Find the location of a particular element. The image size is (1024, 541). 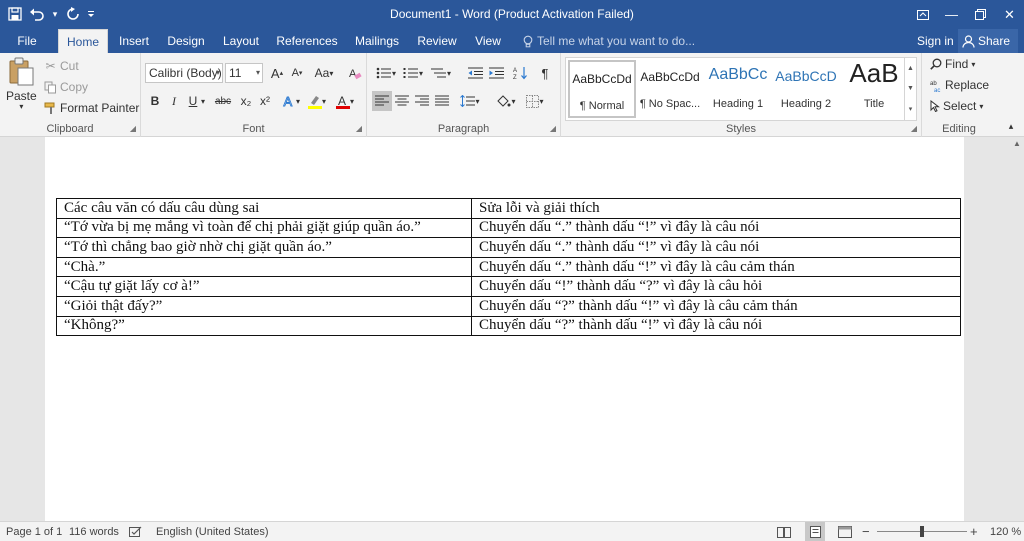

shrink-font-button: A ▾ is located at coordinates (297, 73).